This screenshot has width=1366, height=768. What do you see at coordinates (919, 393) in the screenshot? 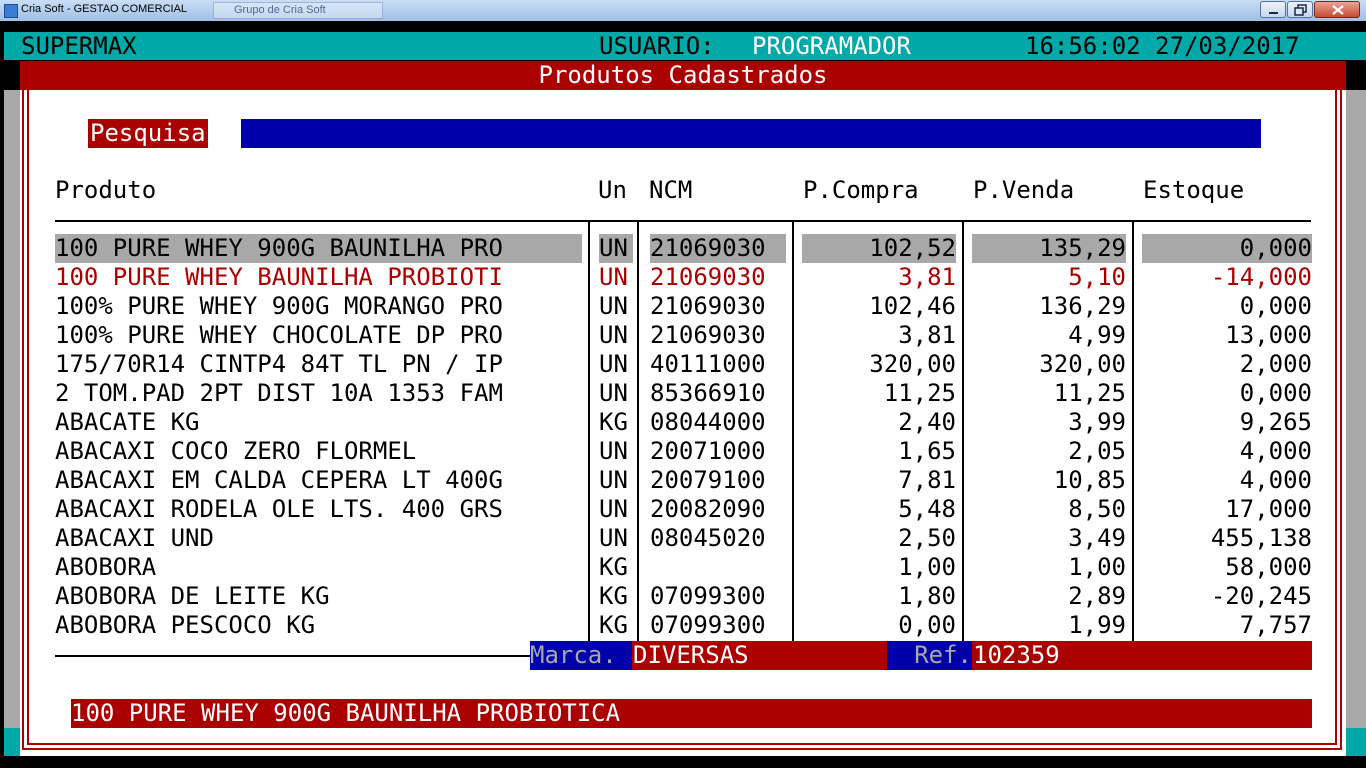
I see `cell-p-compra: 11,25` at bounding box center [919, 393].